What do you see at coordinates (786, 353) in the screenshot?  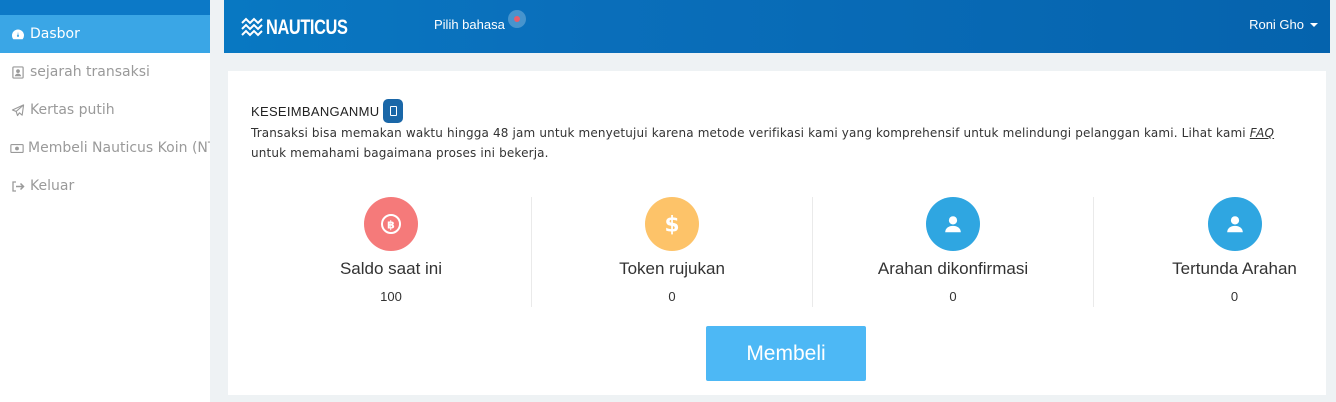 I see `buy-button: Membeli` at bounding box center [786, 353].